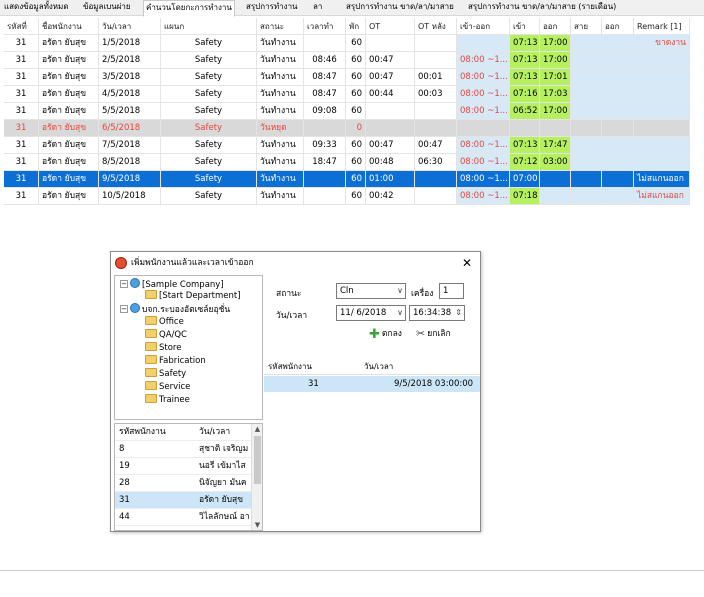 Image resolution: width=704 pixels, height=597 pixels. I want to click on tab-absence-summary: สรุปการทำงาน ขาด/ลา/มาสาย, so click(400, 8).